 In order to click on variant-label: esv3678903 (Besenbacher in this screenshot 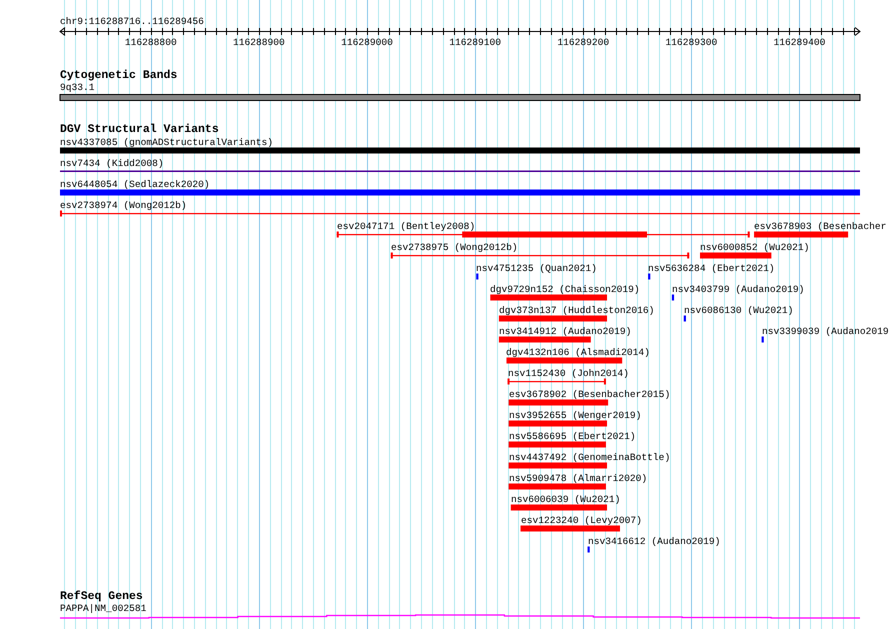, I will do `click(820, 226)`.